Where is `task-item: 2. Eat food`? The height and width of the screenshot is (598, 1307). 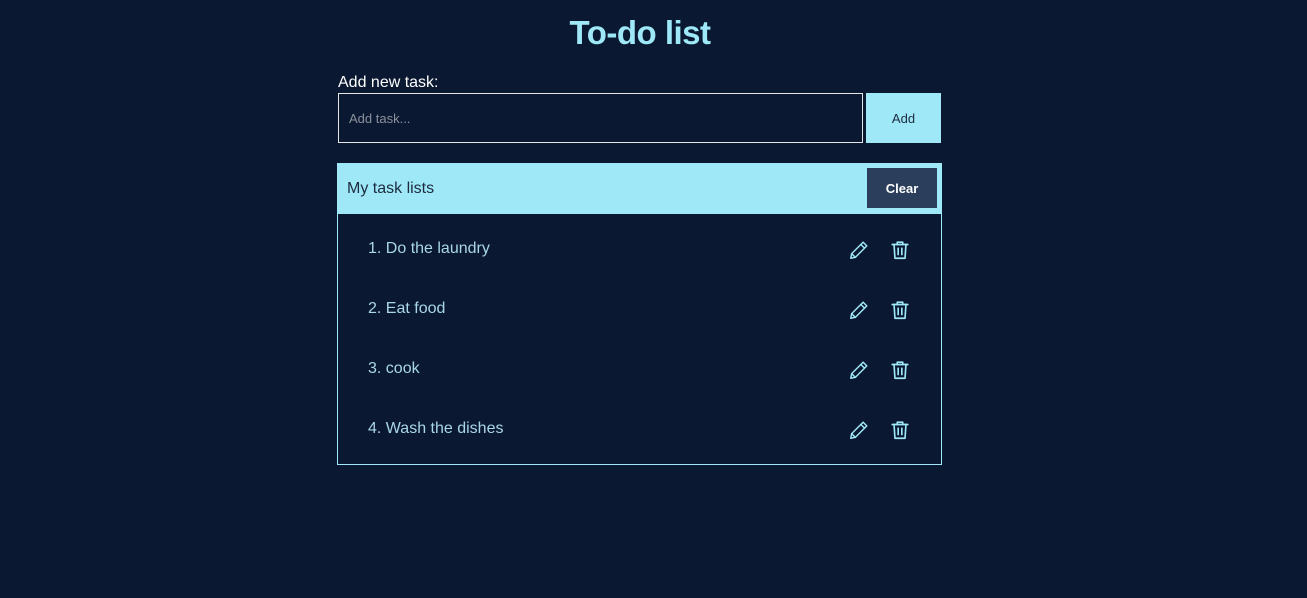 task-item: 2. Eat food is located at coordinates (639, 304).